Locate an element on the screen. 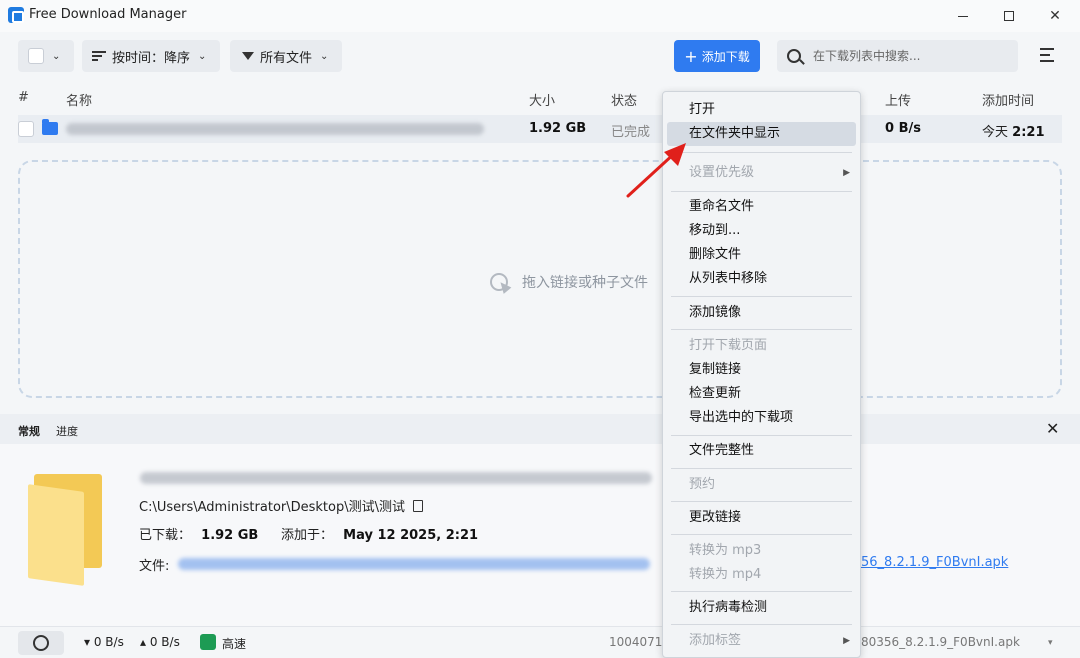 Image resolution: width=1080 pixels, height=658 pixels. column-name: 名称 is located at coordinates (79, 99).